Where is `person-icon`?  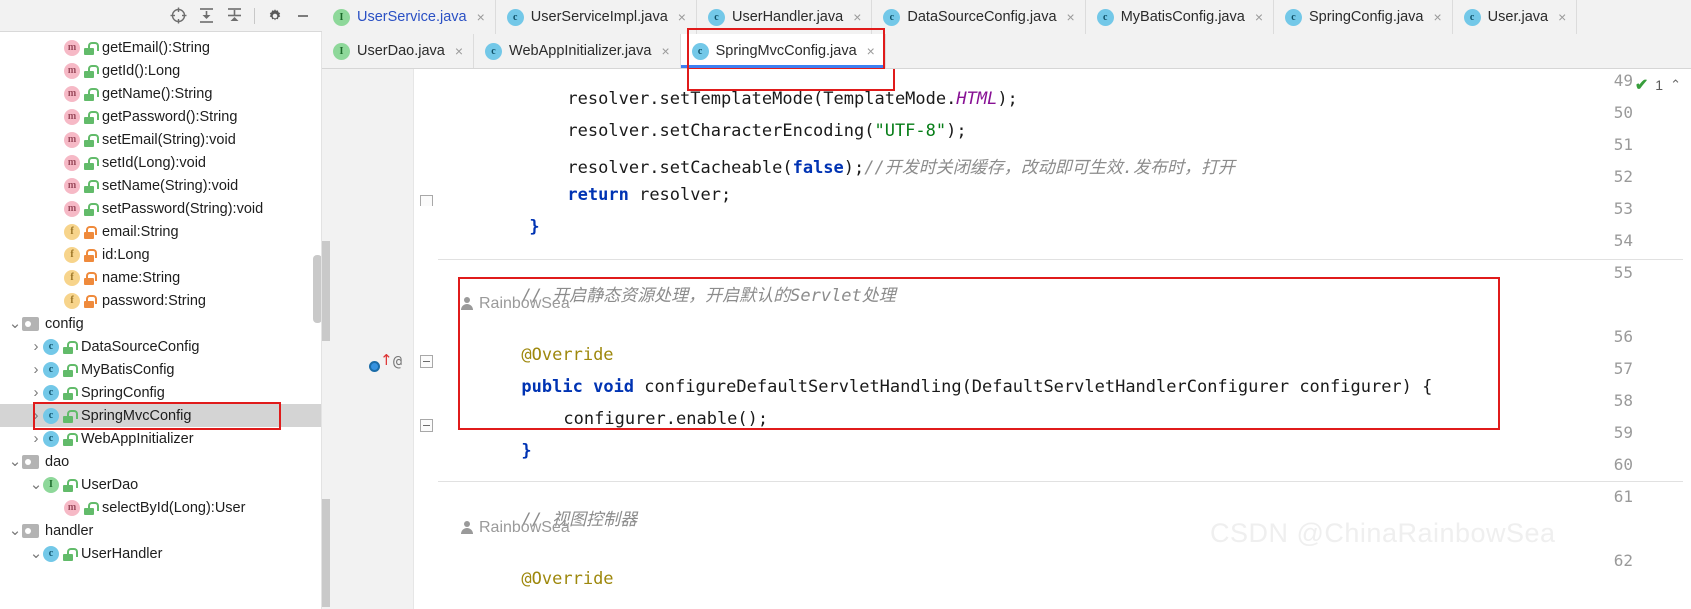 person-icon is located at coordinates (466, 304).